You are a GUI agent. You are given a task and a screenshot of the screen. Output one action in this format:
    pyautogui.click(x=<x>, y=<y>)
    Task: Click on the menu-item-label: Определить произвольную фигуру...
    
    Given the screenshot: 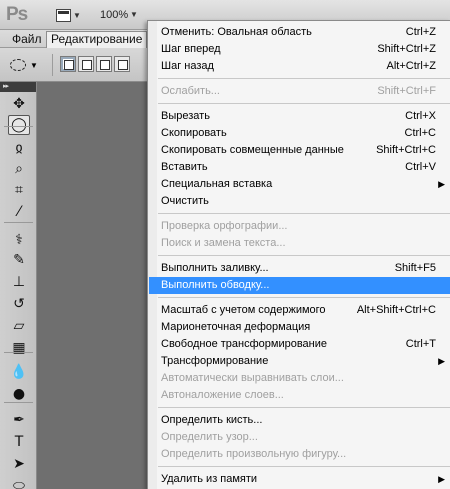 What is the action you would take?
    pyautogui.click(x=254, y=454)
    